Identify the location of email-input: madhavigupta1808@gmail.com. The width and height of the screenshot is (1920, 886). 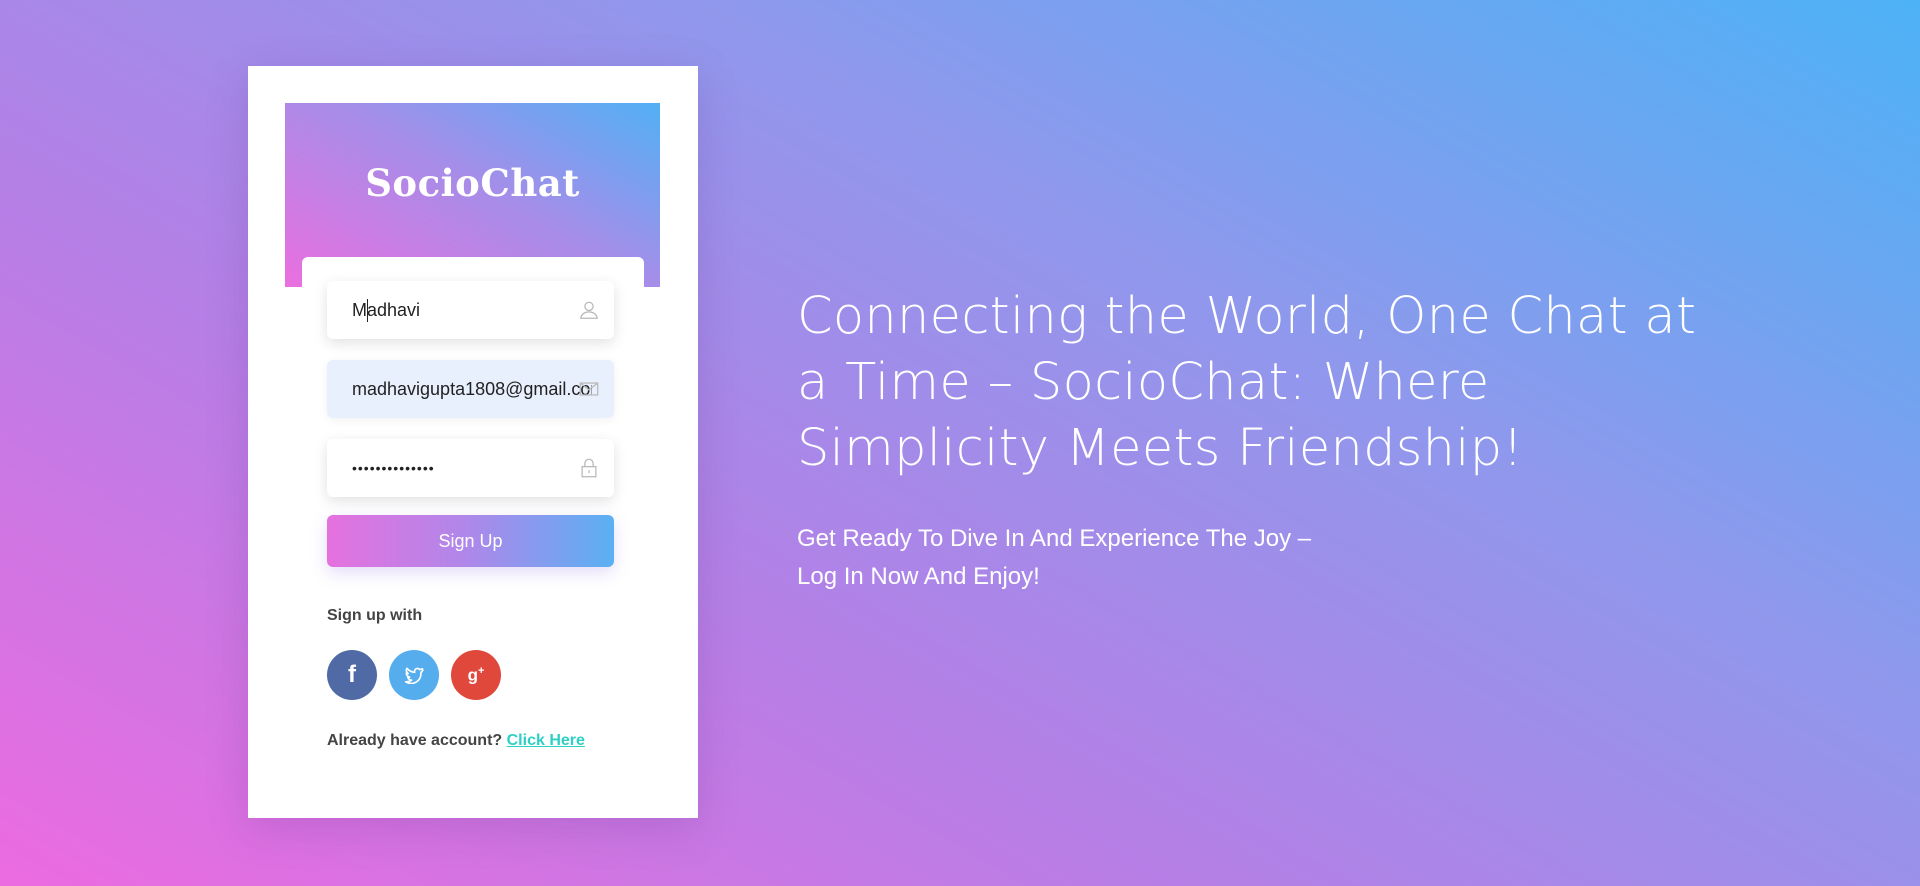
(472, 389).